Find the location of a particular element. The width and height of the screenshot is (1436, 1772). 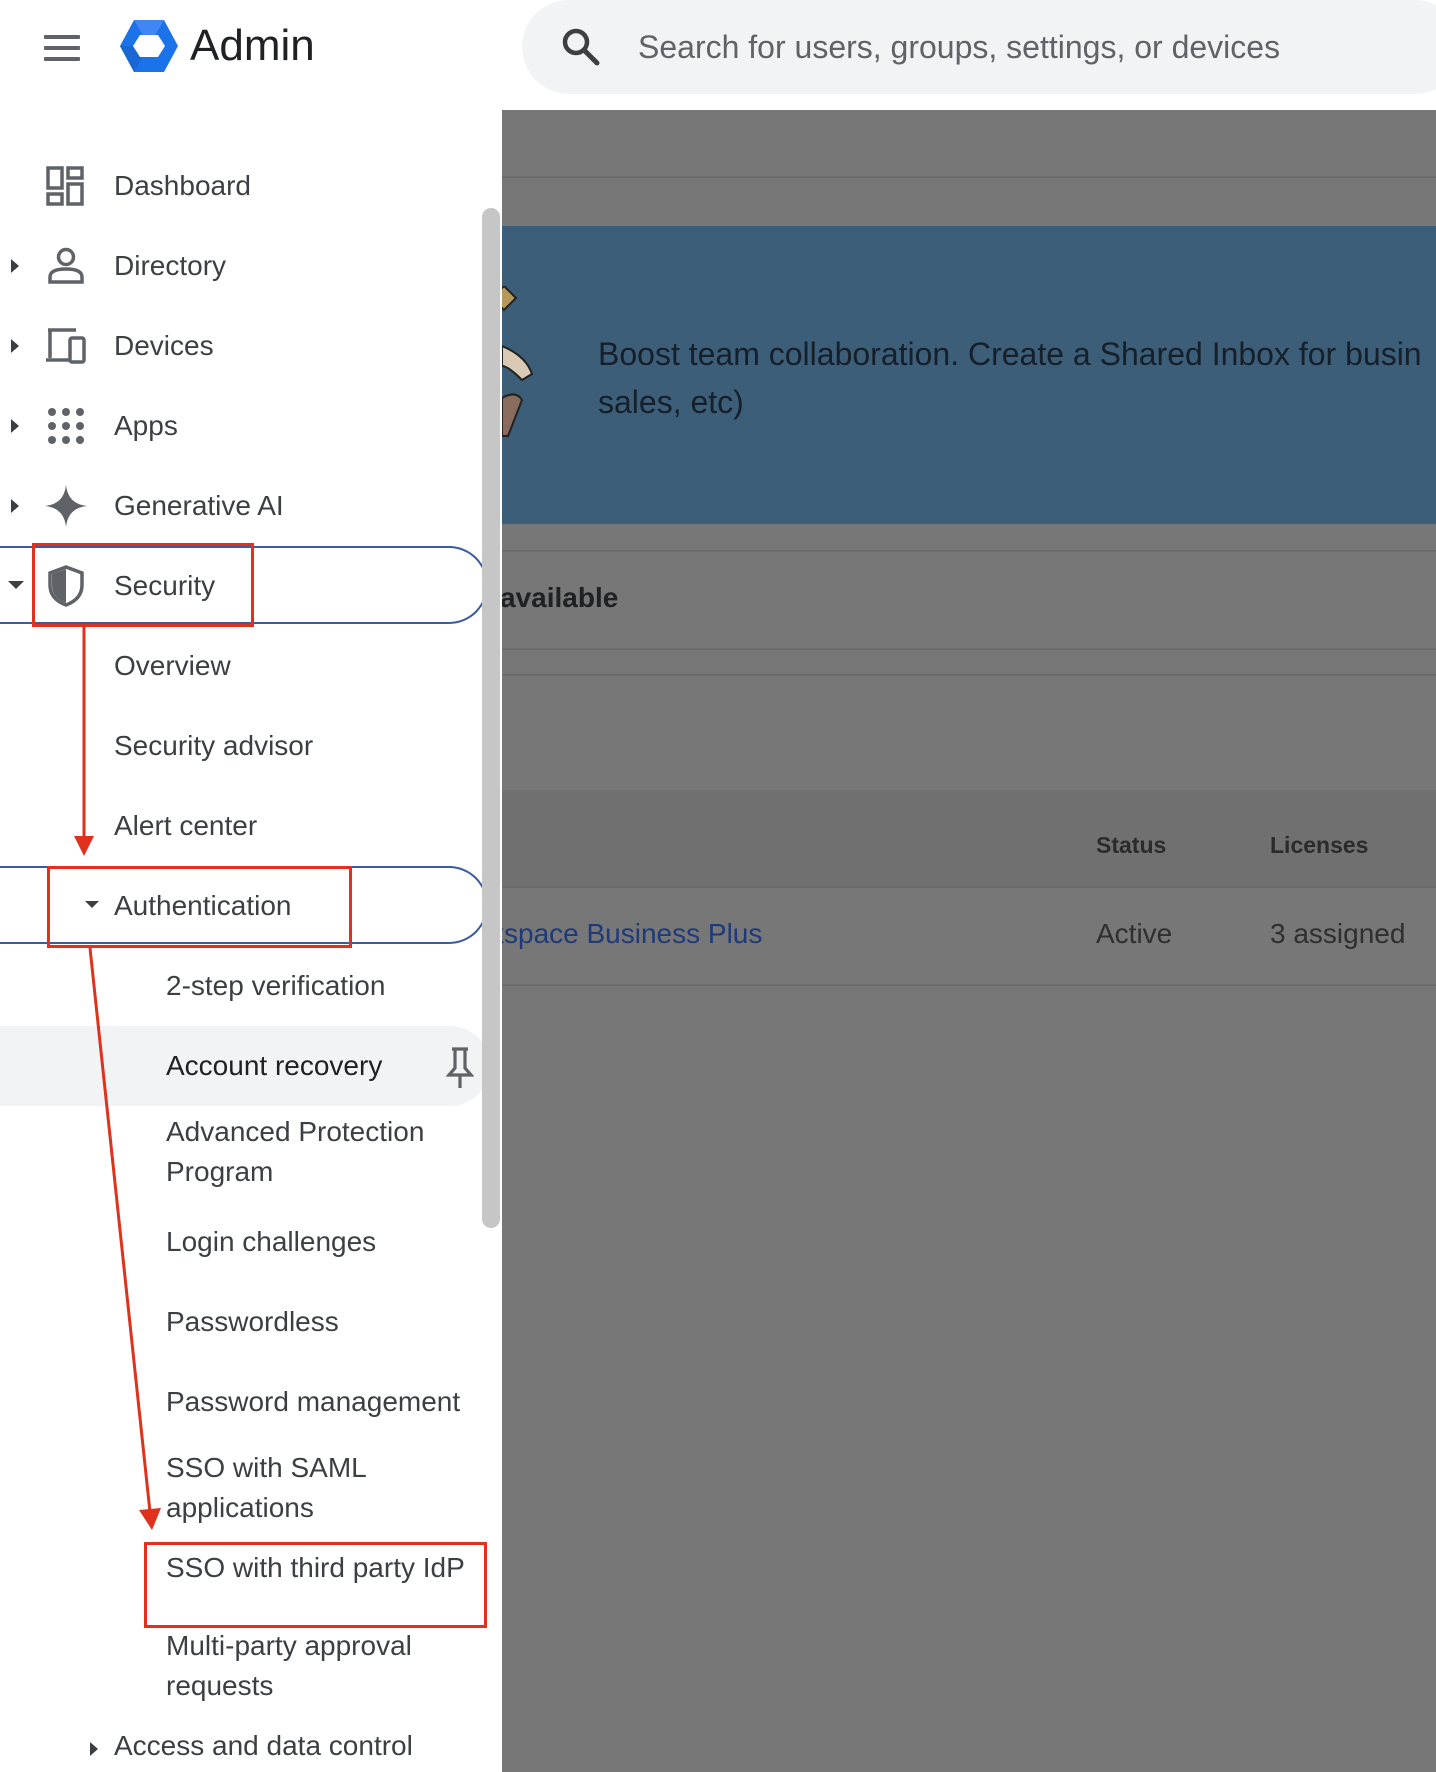

sidebar-item-label: Security advisor is located at coordinates (214, 745).